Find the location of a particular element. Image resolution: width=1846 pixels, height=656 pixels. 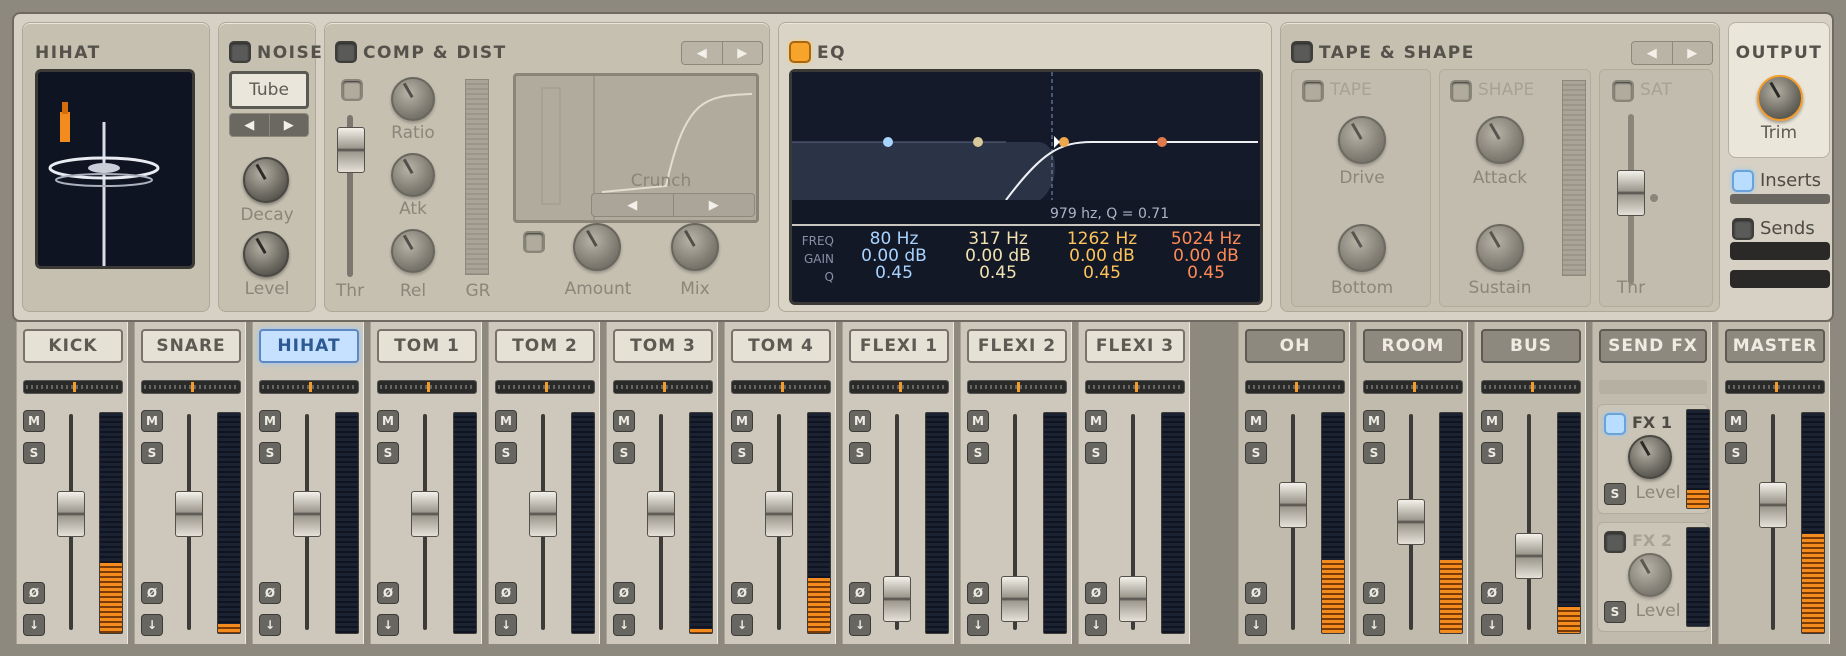

channel-name-button: TOM 4 is located at coordinates (781, 346).